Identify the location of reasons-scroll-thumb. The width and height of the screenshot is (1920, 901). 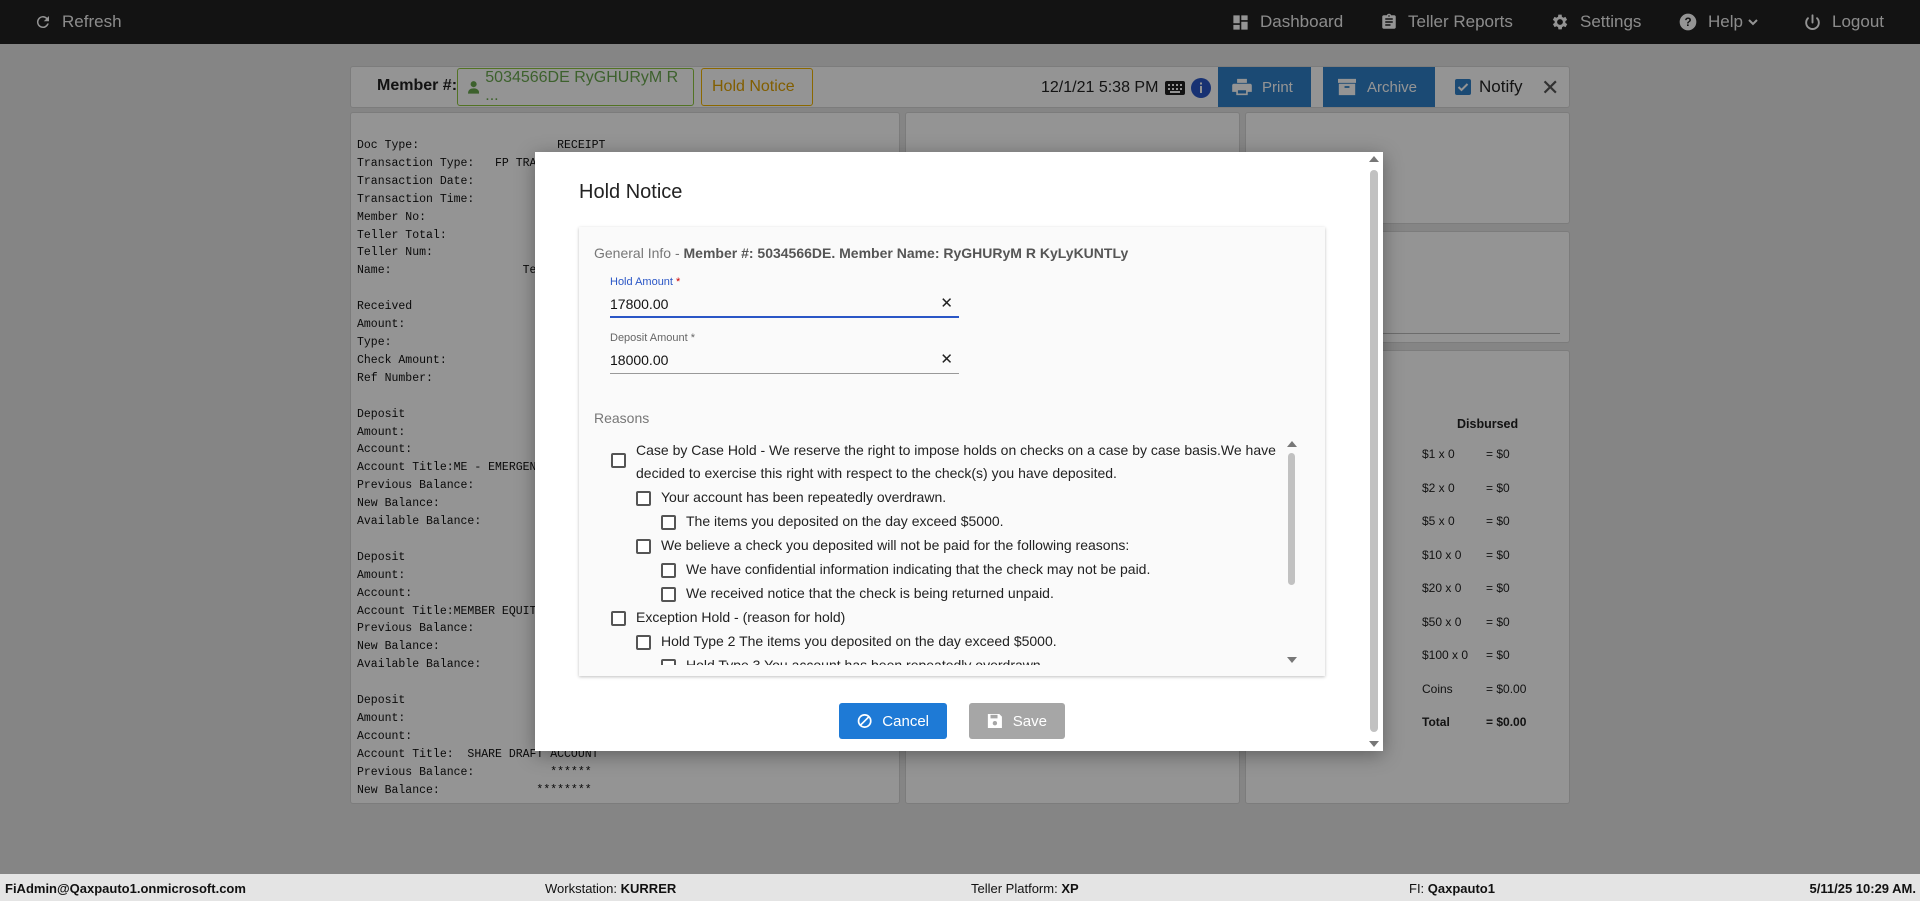
(1291, 519).